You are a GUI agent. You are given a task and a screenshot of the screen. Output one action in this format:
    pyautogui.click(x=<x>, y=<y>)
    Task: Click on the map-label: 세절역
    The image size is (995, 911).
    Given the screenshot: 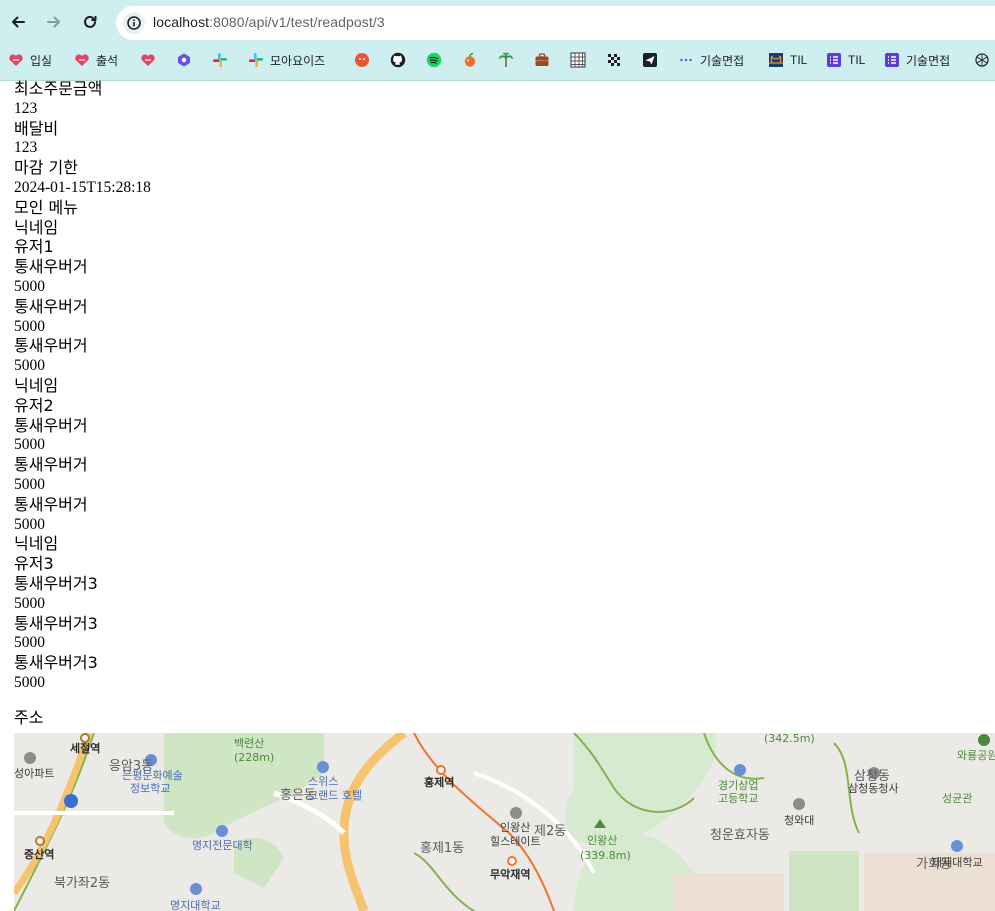 What is the action you would take?
    pyautogui.click(x=85, y=748)
    